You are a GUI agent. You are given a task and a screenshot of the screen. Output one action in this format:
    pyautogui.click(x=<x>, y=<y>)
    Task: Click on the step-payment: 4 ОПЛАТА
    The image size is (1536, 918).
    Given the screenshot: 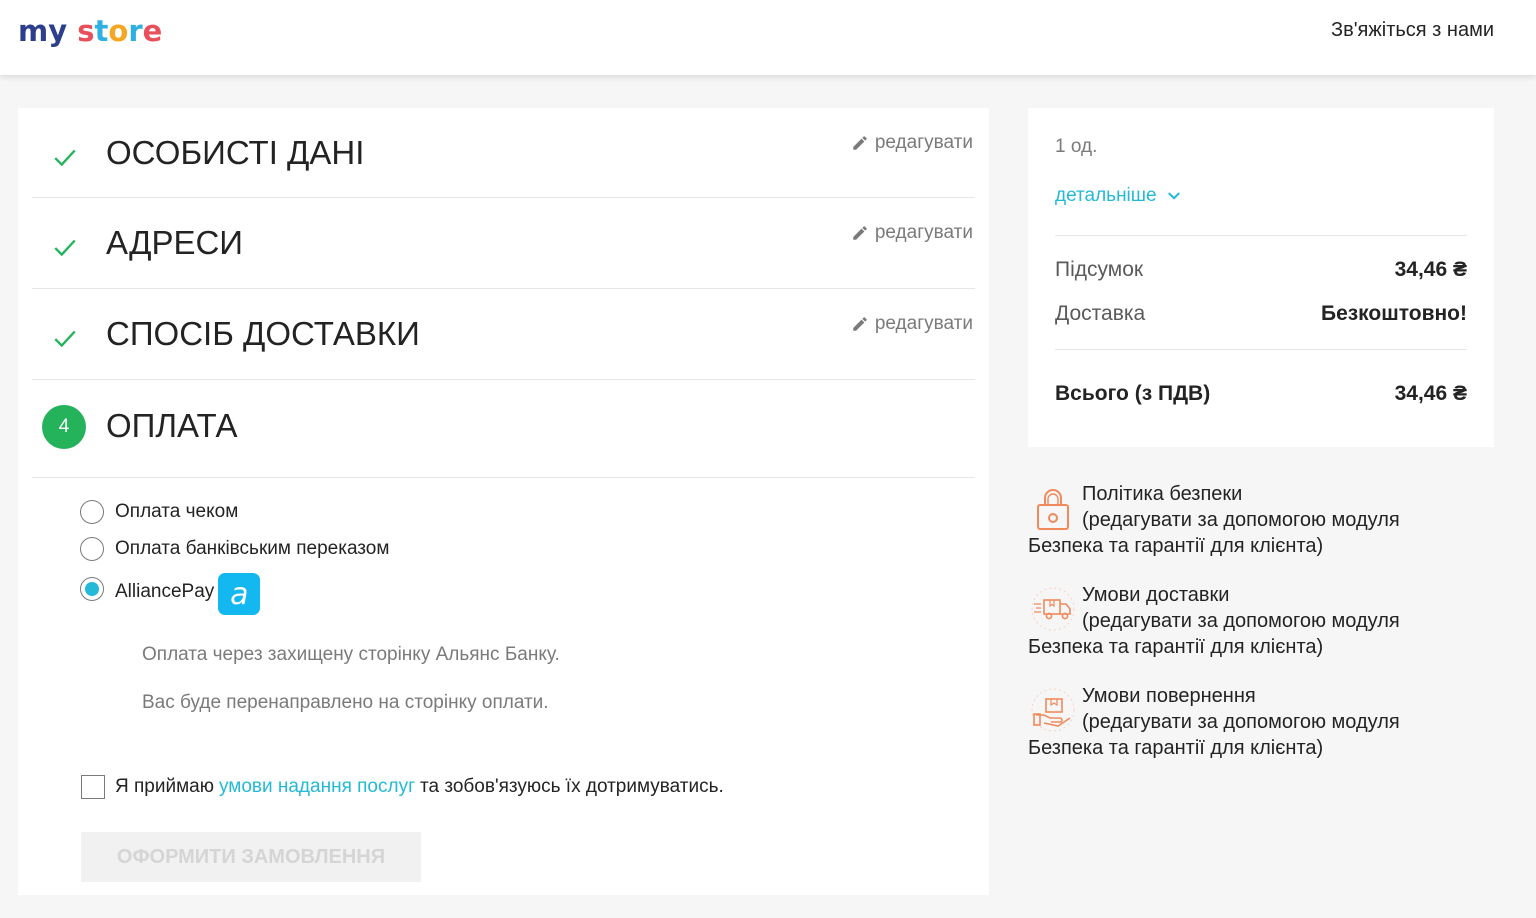 What is the action you would take?
    pyautogui.click(x=503, y=429)
    